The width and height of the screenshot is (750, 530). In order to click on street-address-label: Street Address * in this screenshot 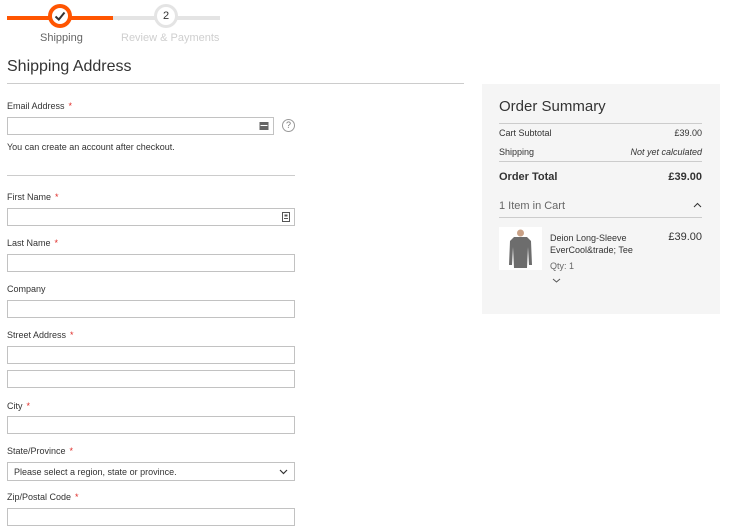, I will do `click(40, 335)`.